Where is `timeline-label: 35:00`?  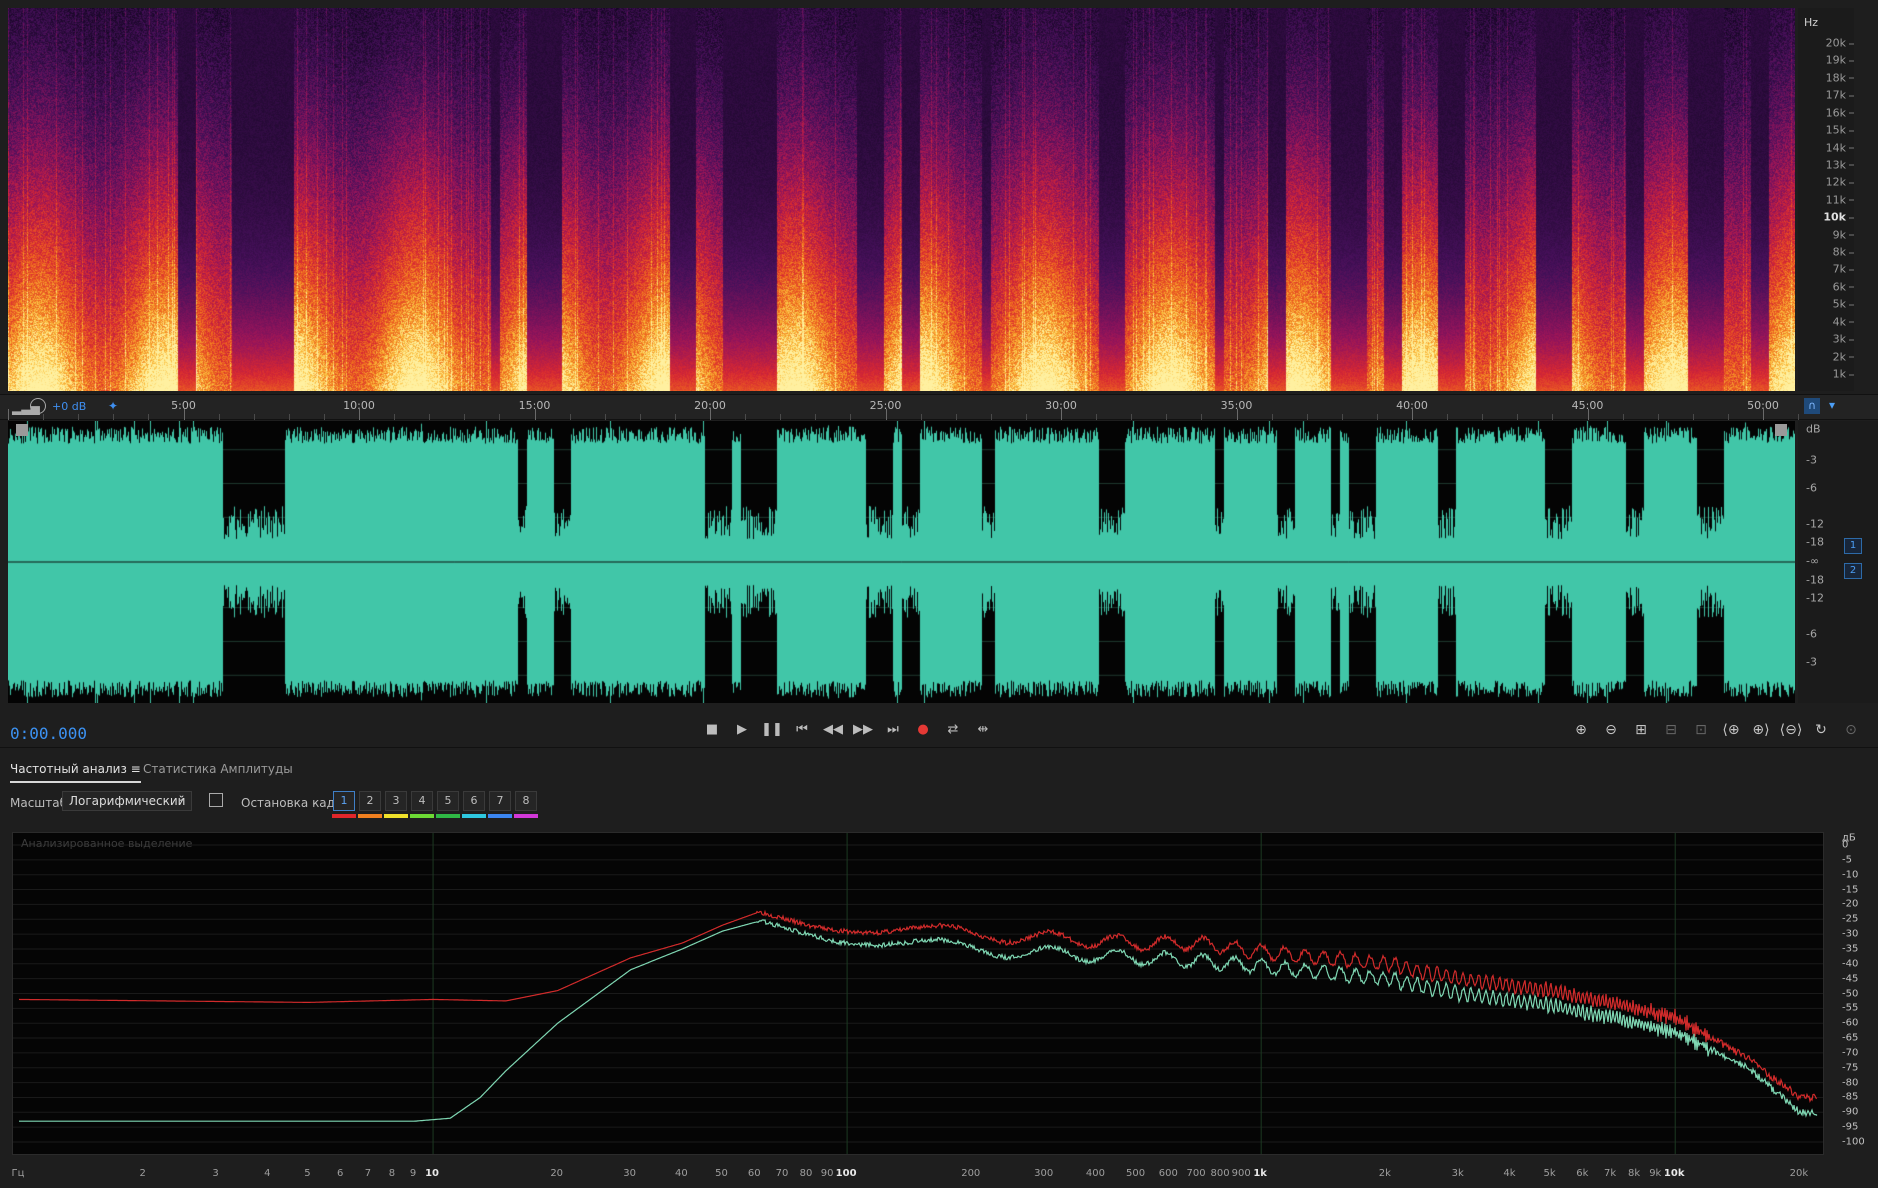
timeline-label: 35:00 is located at coordinates (1236, 405).